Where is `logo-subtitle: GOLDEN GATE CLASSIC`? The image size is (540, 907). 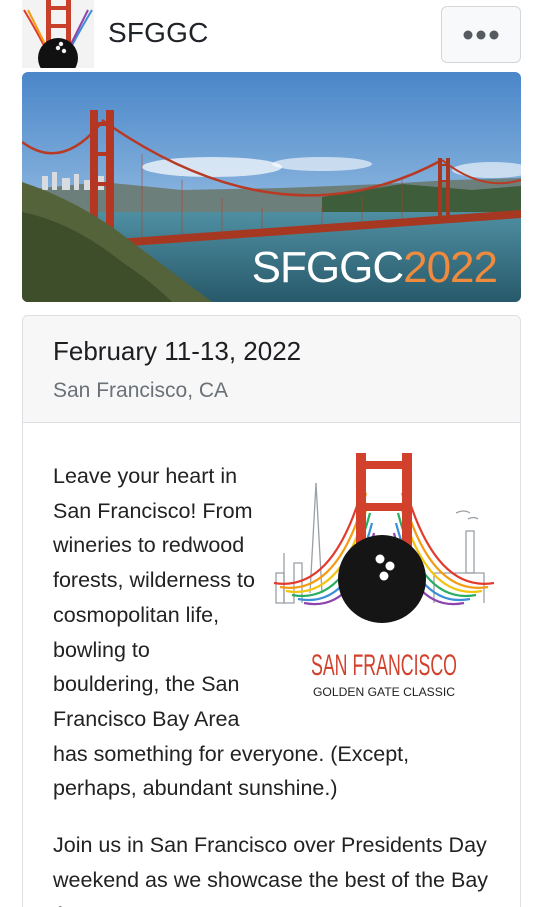 logo-subtitle: GOLDEN GATE CLASSIC is located at coordinates (384, 692).